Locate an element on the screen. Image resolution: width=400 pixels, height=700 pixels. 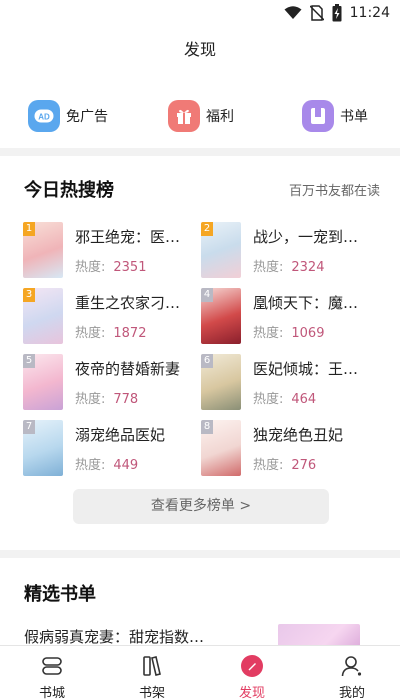
heat-value: 449 is located at coordinates (126, 465).